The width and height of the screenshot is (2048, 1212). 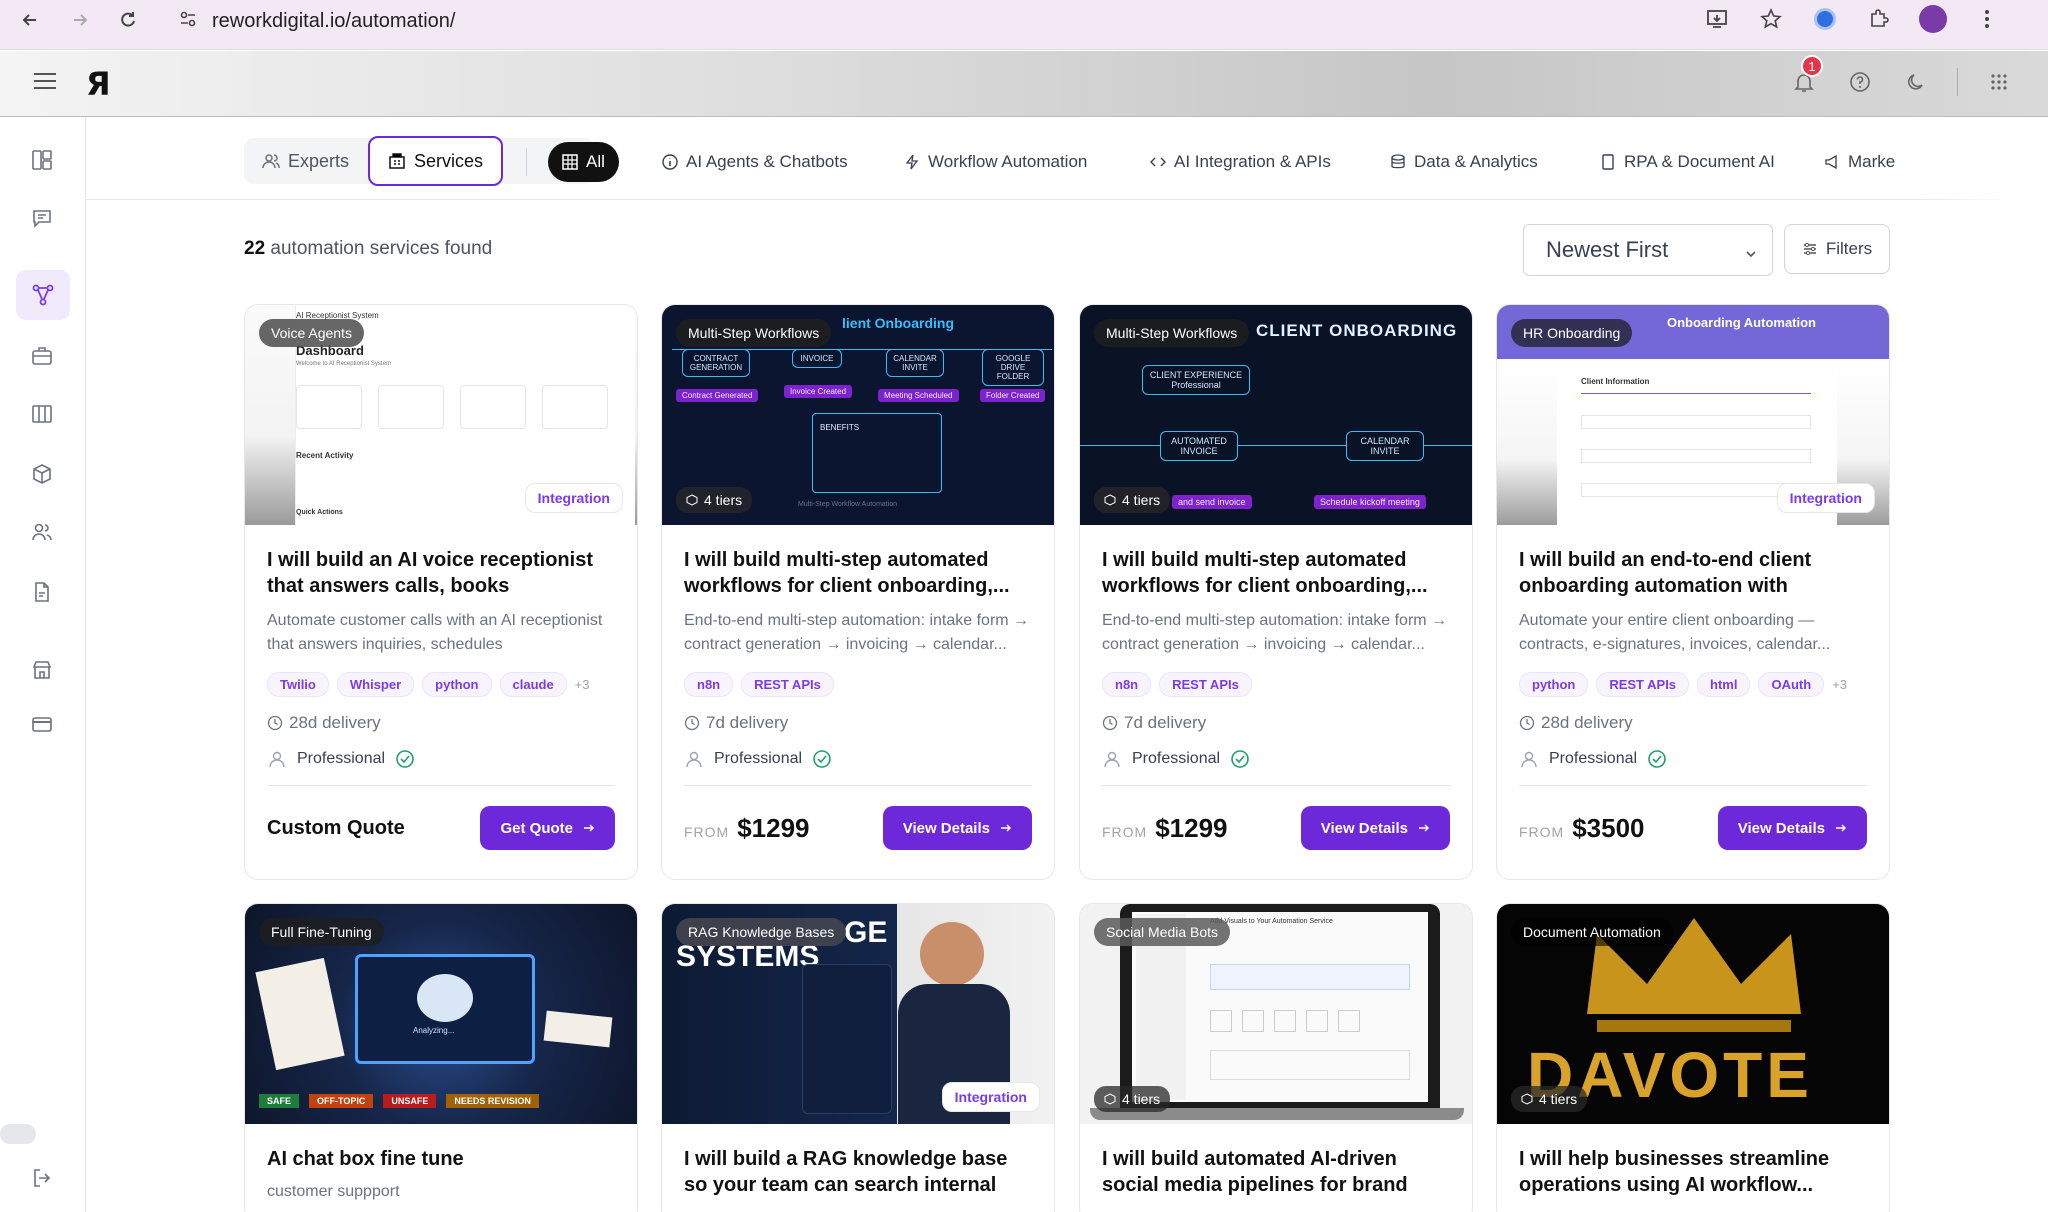 What do you see at coordinates (1527, 1099) in the screenshot?
I see `package-icon` at bounding box center [1527, 1099].